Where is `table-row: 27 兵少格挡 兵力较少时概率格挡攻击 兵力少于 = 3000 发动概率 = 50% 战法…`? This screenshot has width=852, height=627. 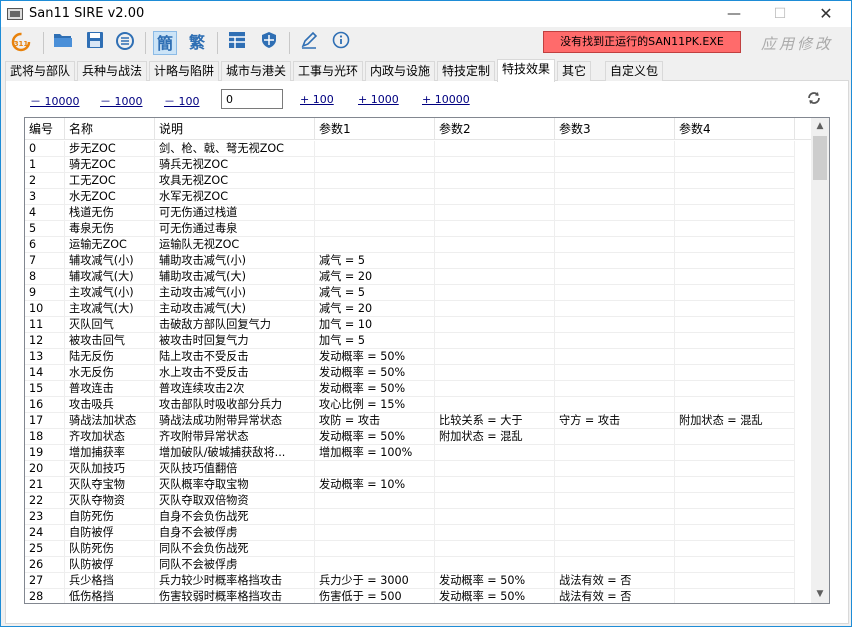 table-row: 27 兵少格挡 兵力较少时概率格挡攻击 兵力少于 = 3000 发动概率 = 50% 战法… is located at coordinates (418, 581).